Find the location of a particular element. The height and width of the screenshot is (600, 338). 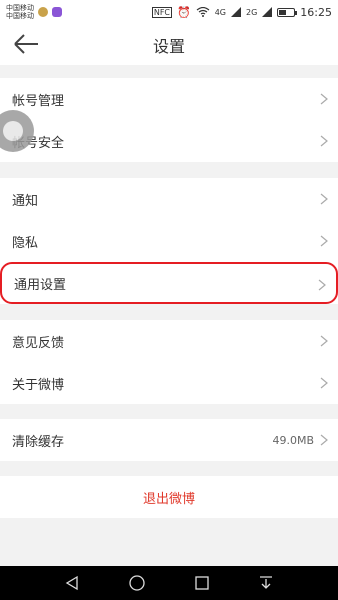

settings-item-general-settings: 通用设置 is located at coordinates (169, 283).